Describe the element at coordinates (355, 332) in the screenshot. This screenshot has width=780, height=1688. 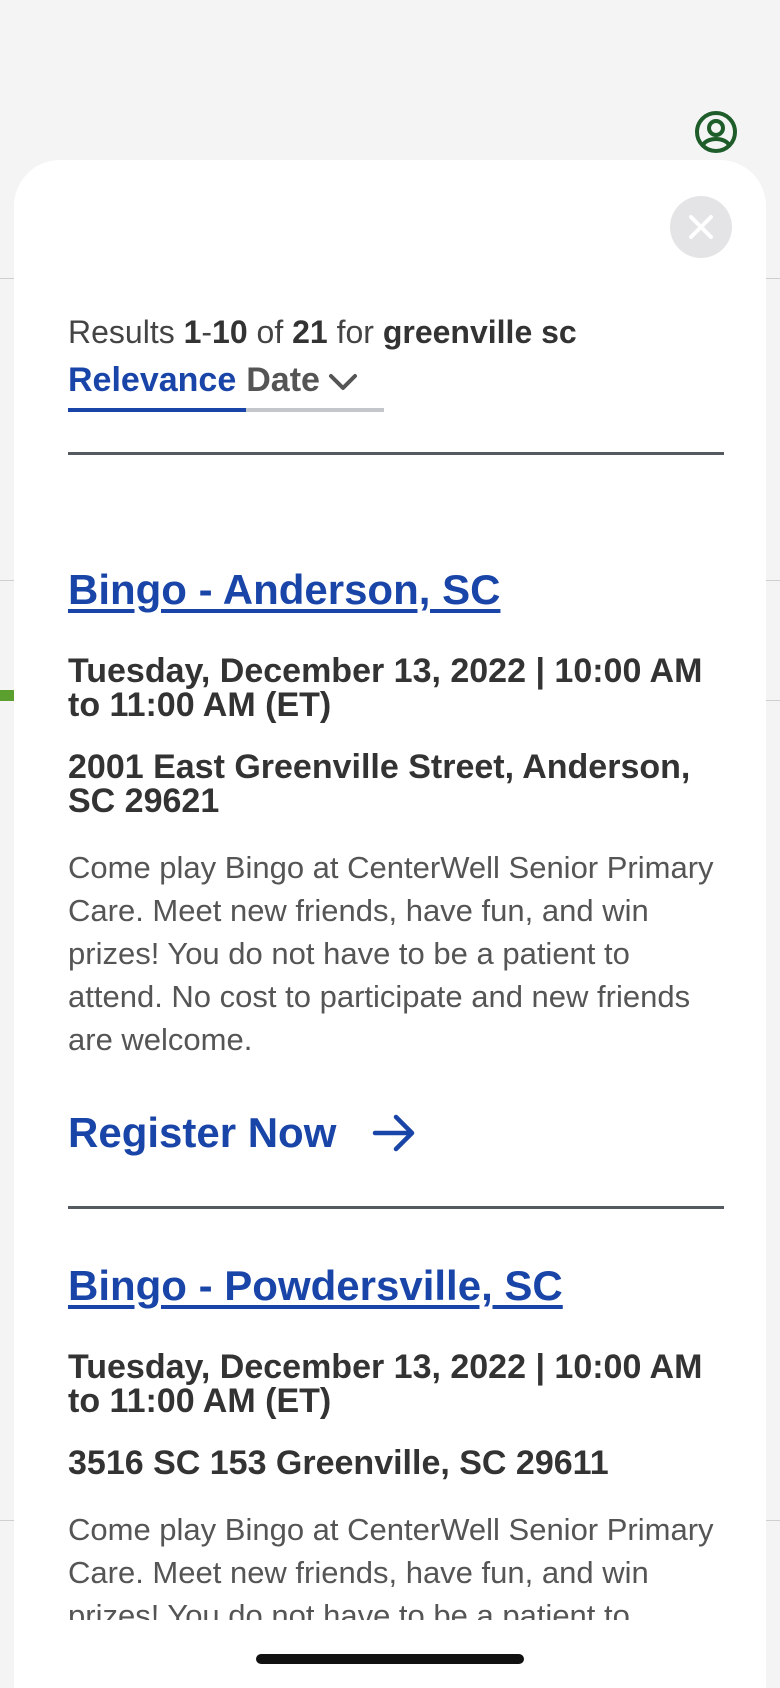
I see `results-for-text: for` at that location.